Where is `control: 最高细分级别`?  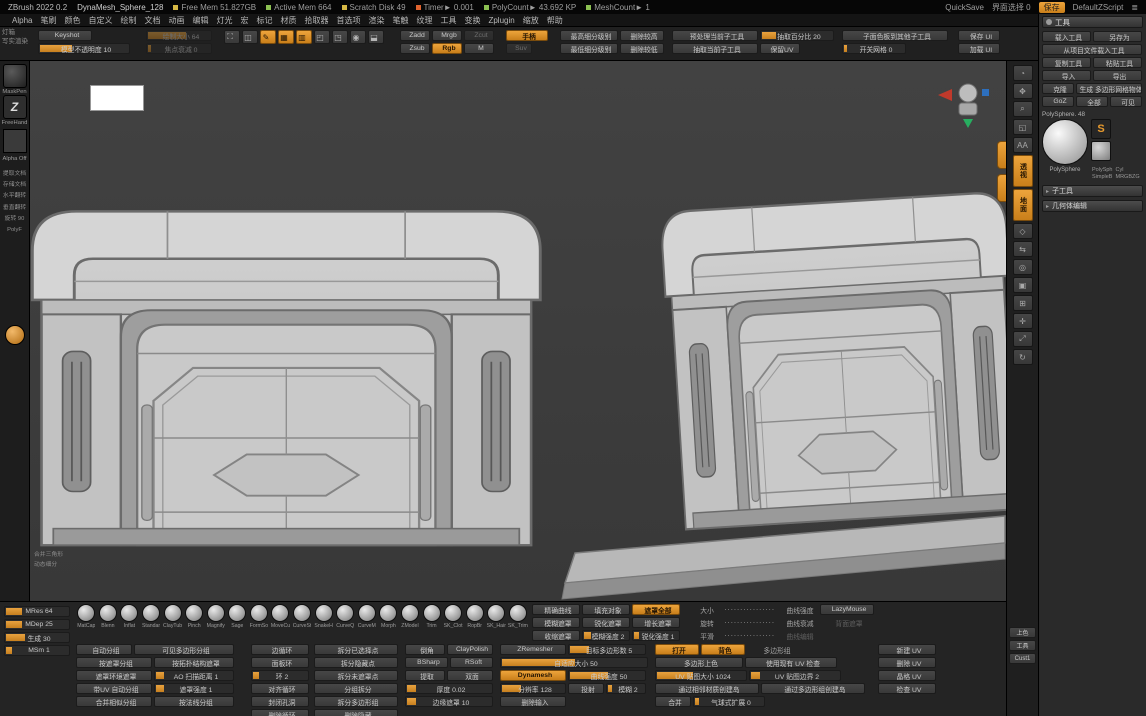
control: 最高细分级别 is located at coordinates (589, 35).